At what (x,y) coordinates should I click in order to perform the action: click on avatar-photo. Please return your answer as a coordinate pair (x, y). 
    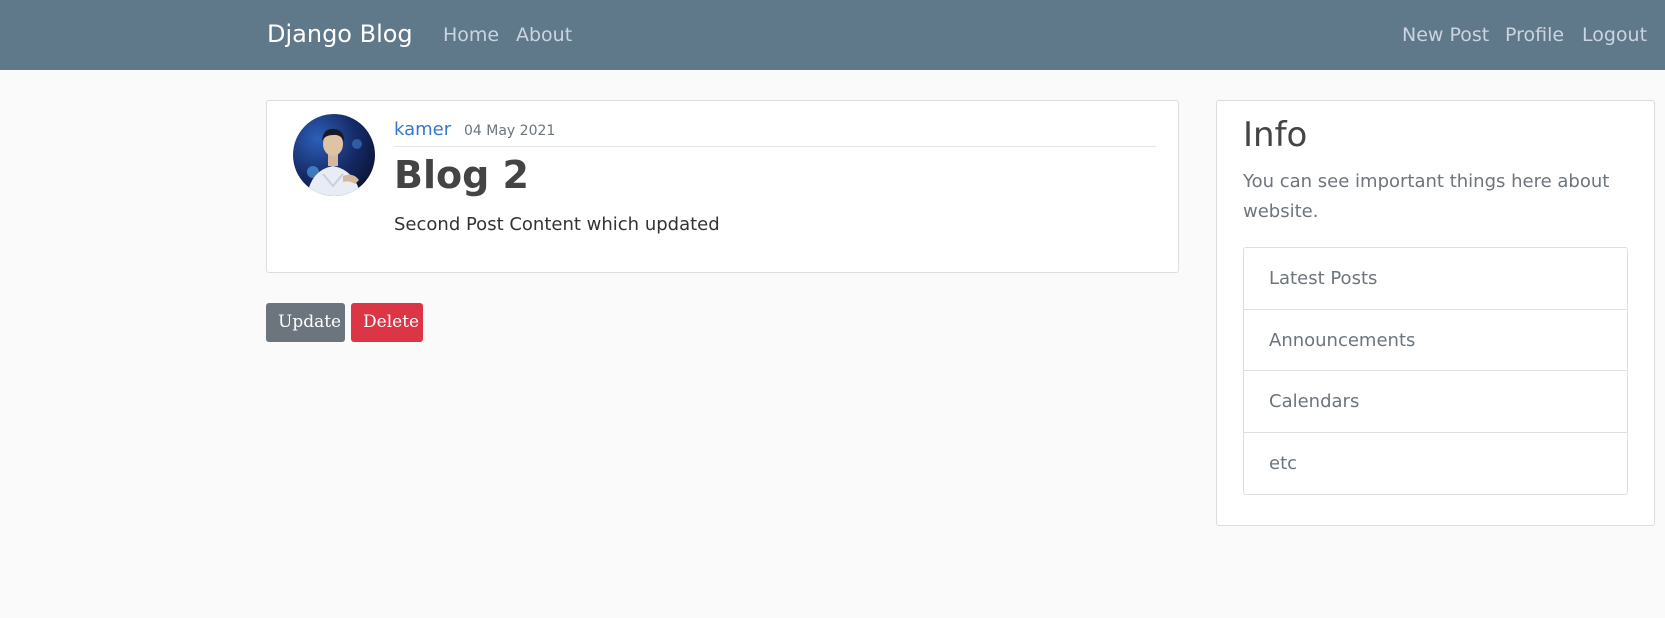
    Looking at the image, I should click on (334, 155).